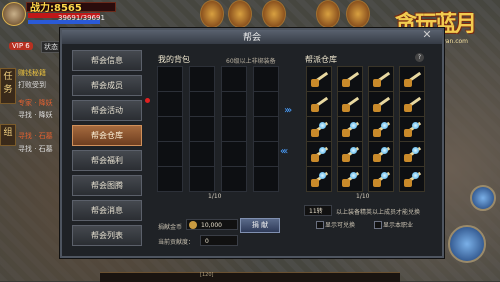 Image resolution: width=500 pixels, height=282 pixels. I want to click on treasure-icon, so click(212, 14).